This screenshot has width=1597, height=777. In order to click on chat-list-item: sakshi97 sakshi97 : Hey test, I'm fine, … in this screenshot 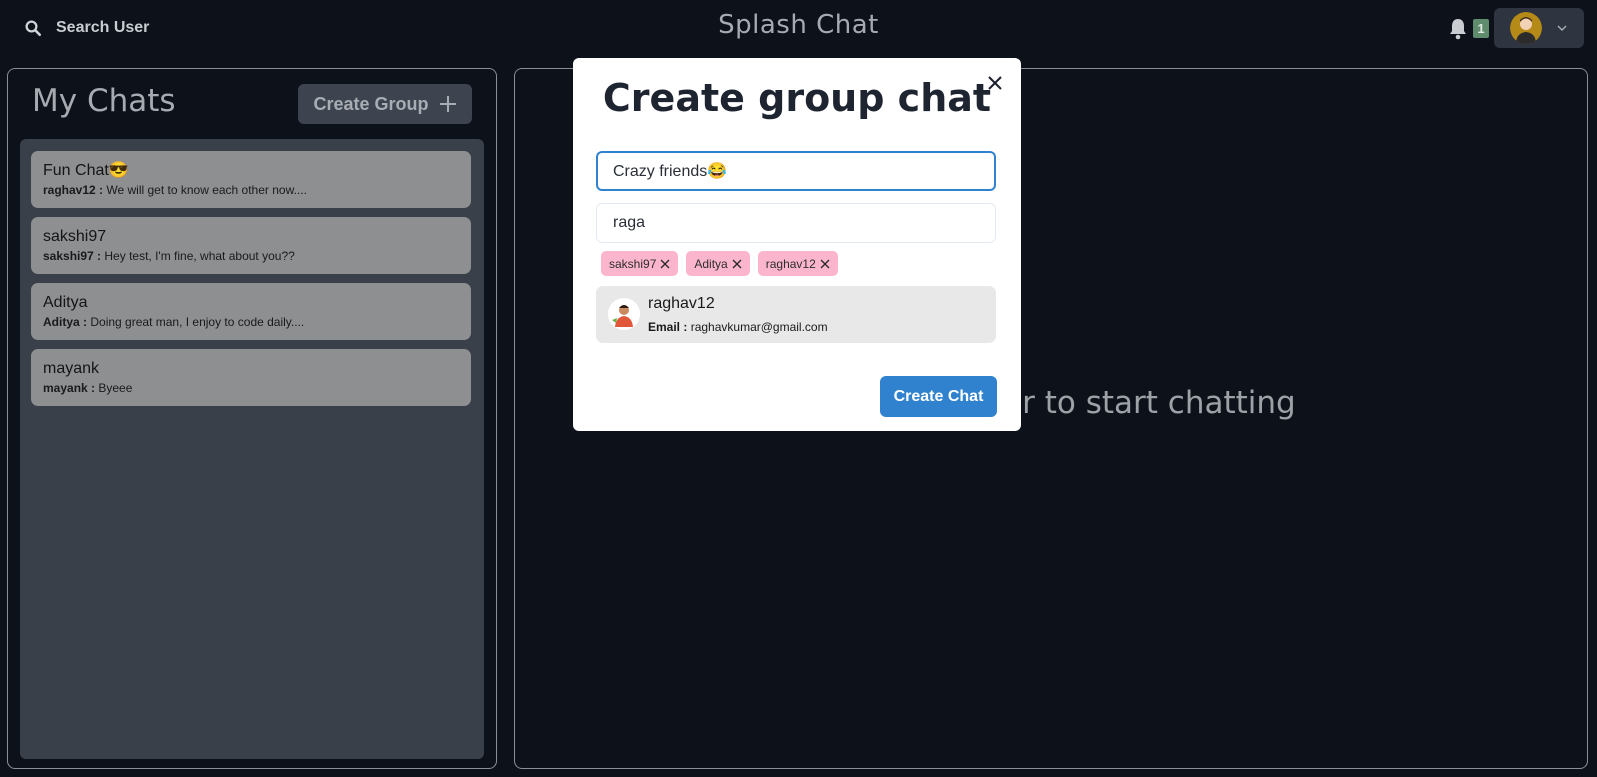, I will do `click(251, 245)`.